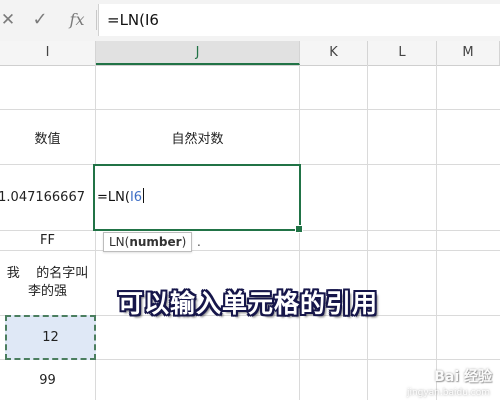  I want to click on cell-i9-referenced: 12, so click(50, 337).